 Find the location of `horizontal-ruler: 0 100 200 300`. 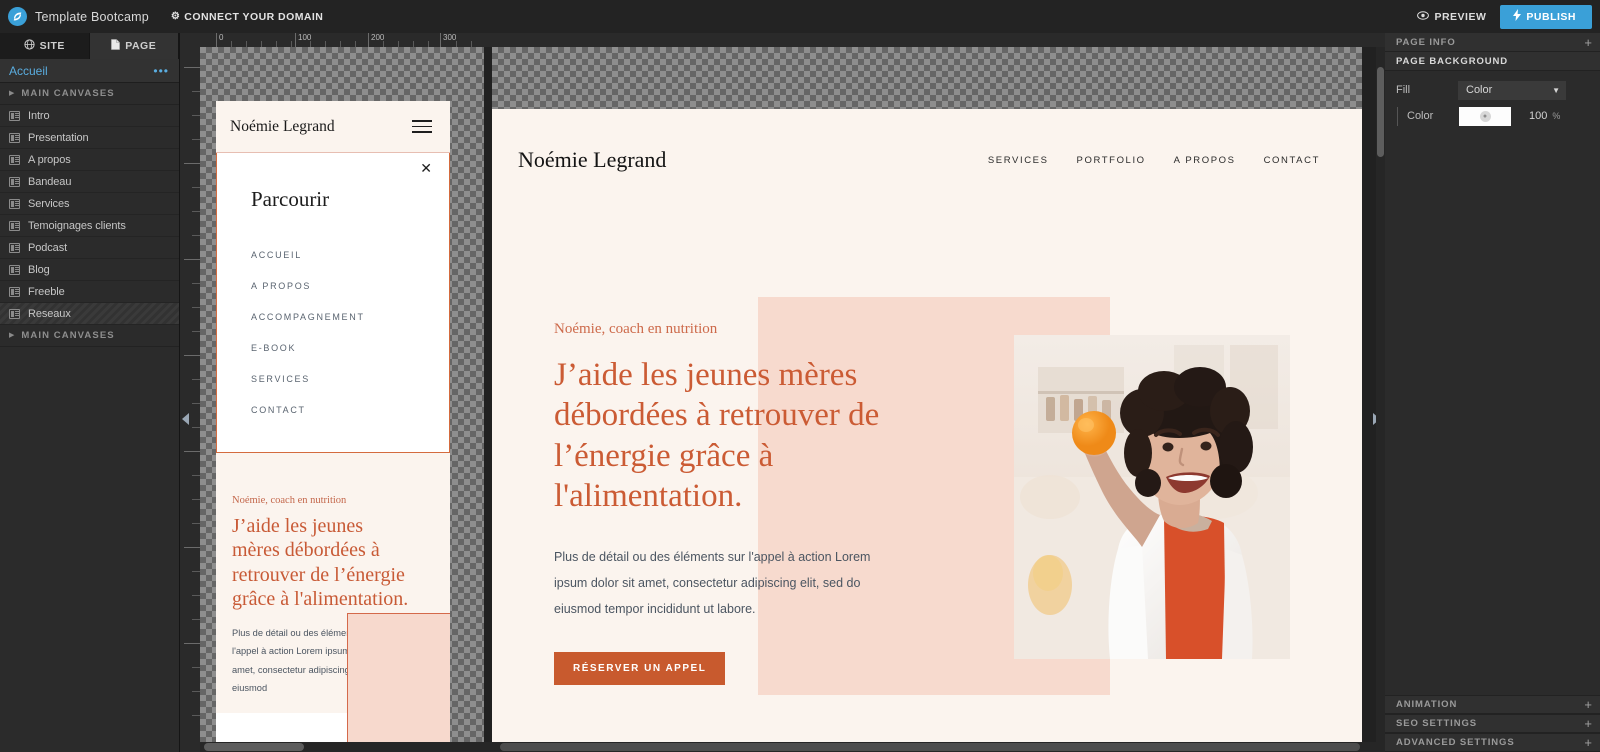

horizontal-ruler: 0 100 200 300 is located at coordinates (792, 40).